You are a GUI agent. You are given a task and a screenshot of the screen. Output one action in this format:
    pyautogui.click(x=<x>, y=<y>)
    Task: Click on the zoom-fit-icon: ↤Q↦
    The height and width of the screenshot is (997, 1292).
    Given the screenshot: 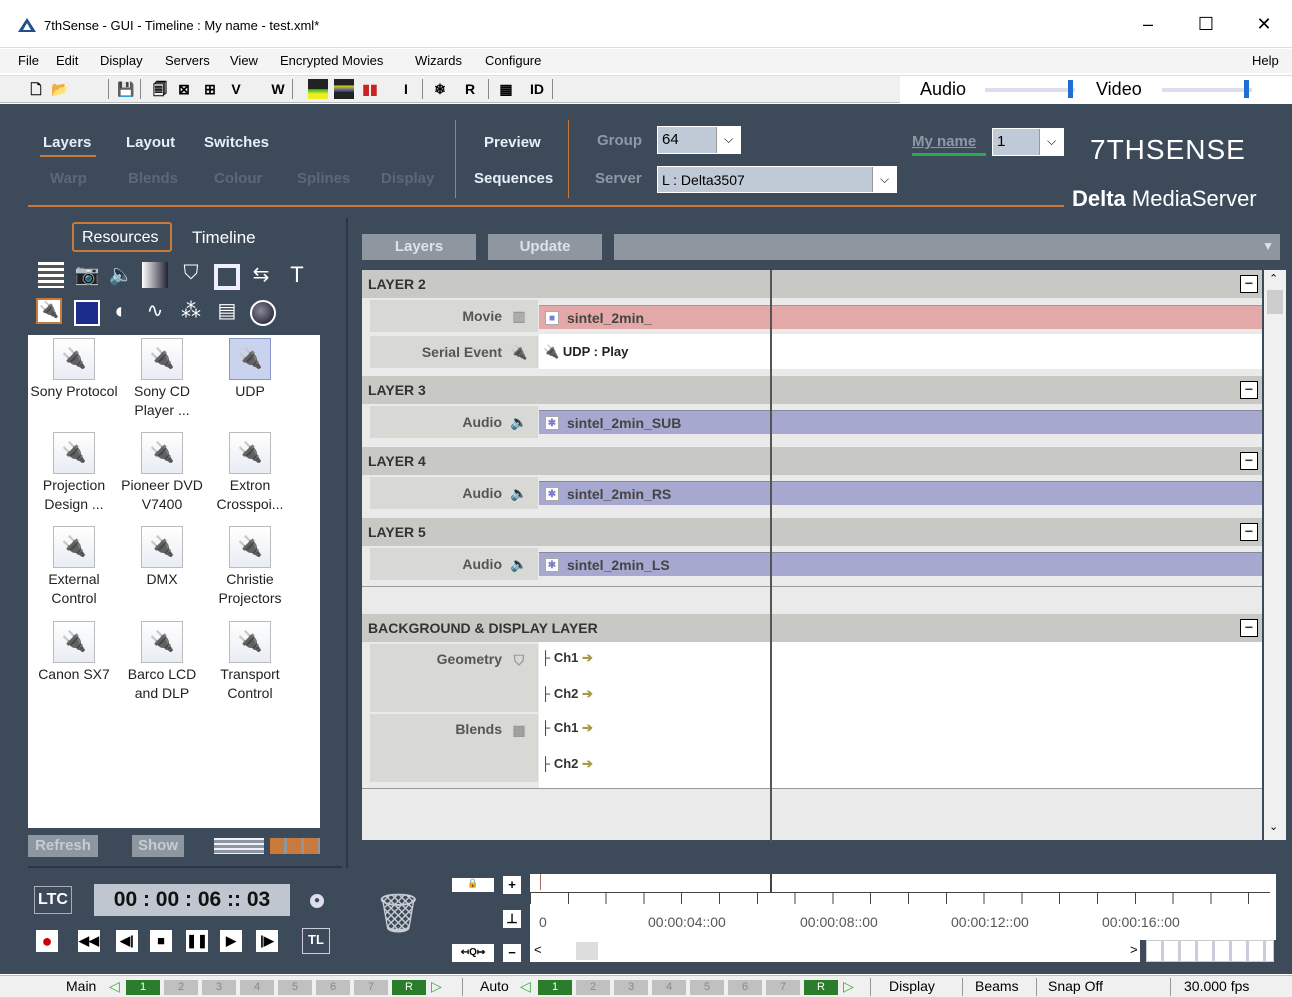 What is the action you would take?
    pyautogui.click(x=473, y=953)
    